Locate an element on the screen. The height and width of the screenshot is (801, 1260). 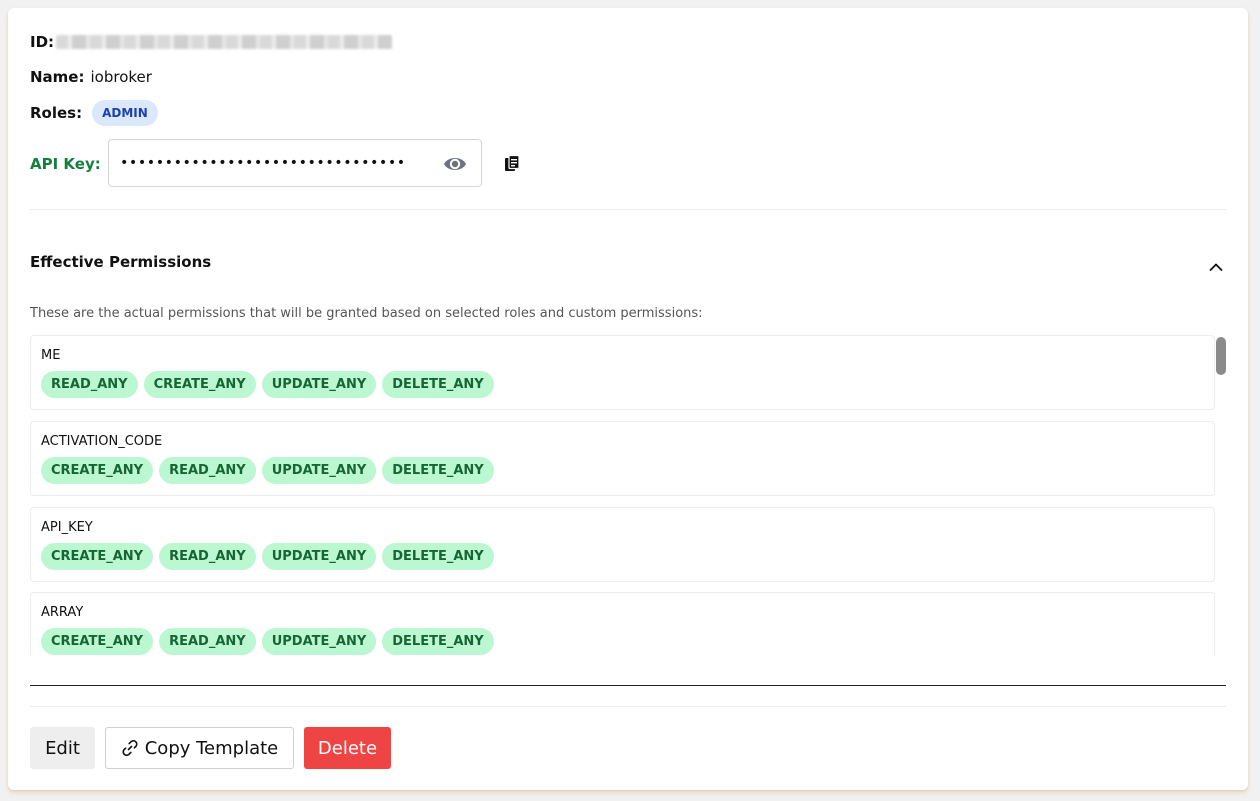
chevron-up-icon is located at coordinates (1216, 264).